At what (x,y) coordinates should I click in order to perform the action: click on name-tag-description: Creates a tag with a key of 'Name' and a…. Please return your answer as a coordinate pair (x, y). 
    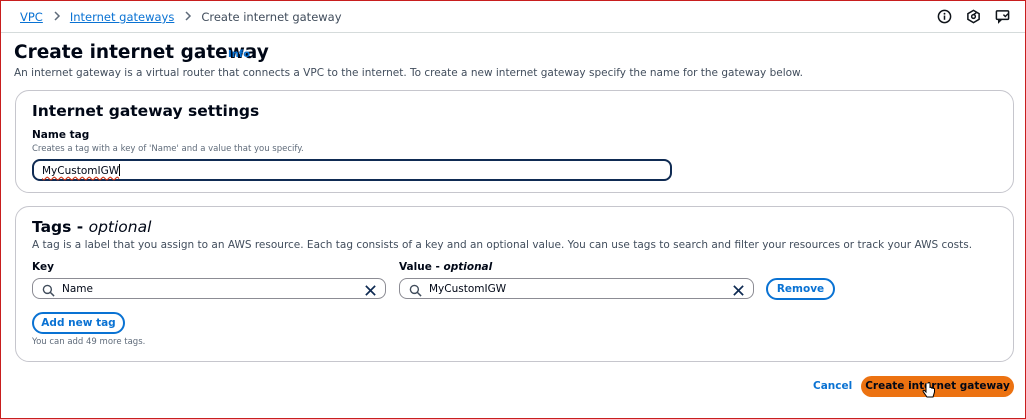
    Looking at the image, I should click on (168, 149).